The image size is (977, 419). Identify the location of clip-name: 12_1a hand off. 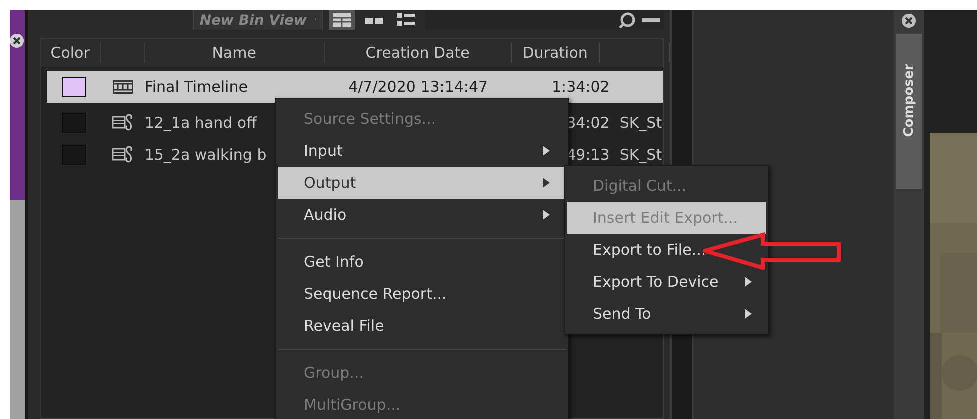
(200, 123).